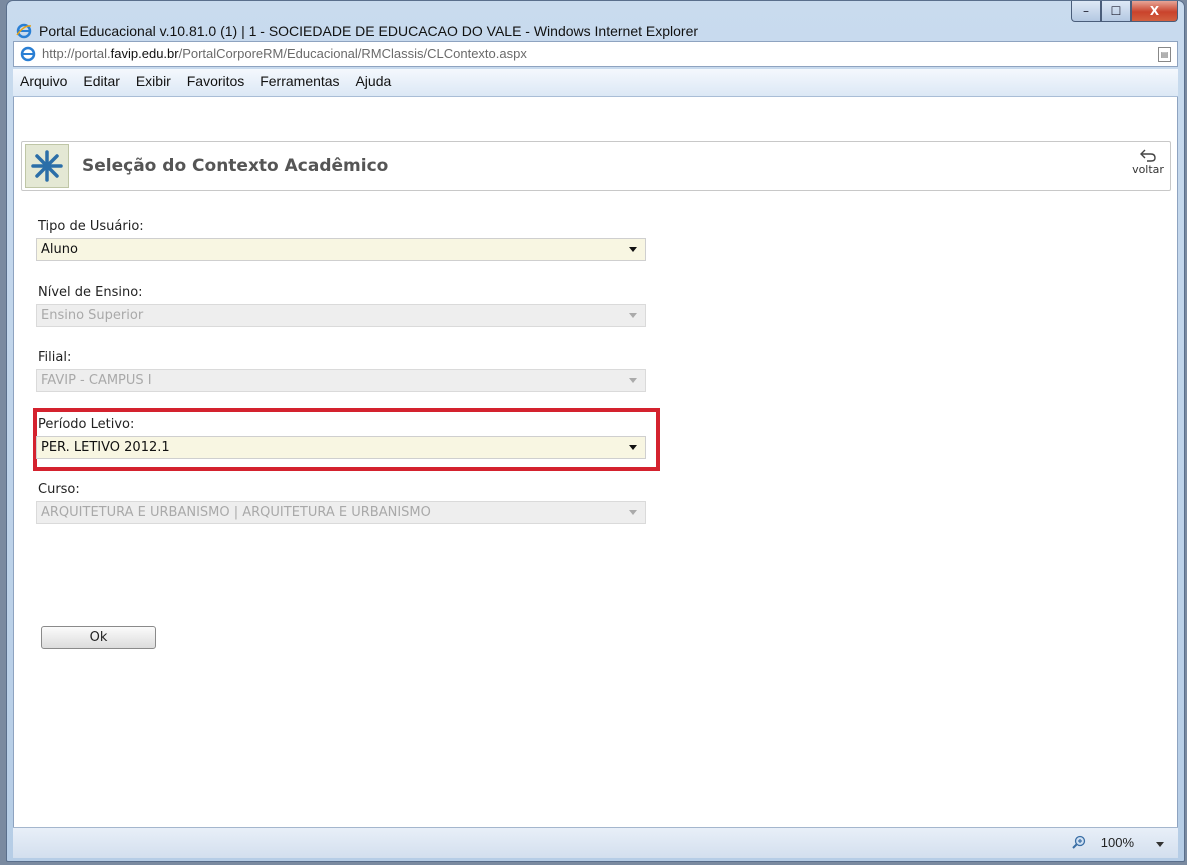 The image size is (1187, 865). Describe the element at coordinates (1160, 844) in the screenshot. I see `zoom-dropdown-arrow-icon` at that location.